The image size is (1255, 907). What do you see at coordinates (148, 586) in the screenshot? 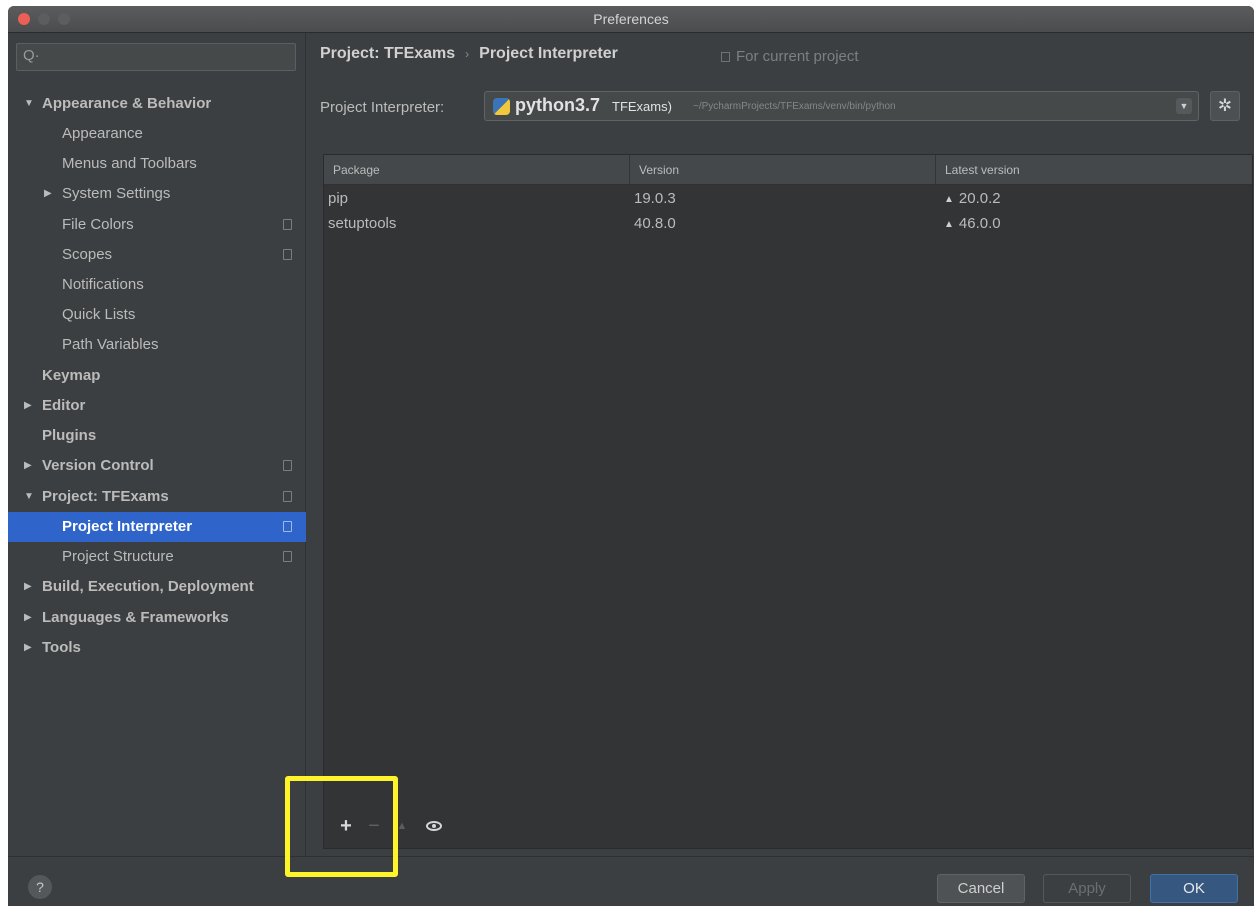
I see `sidebar-item-label: Build, Execution, Deployment` at bounding box center [148, 586].